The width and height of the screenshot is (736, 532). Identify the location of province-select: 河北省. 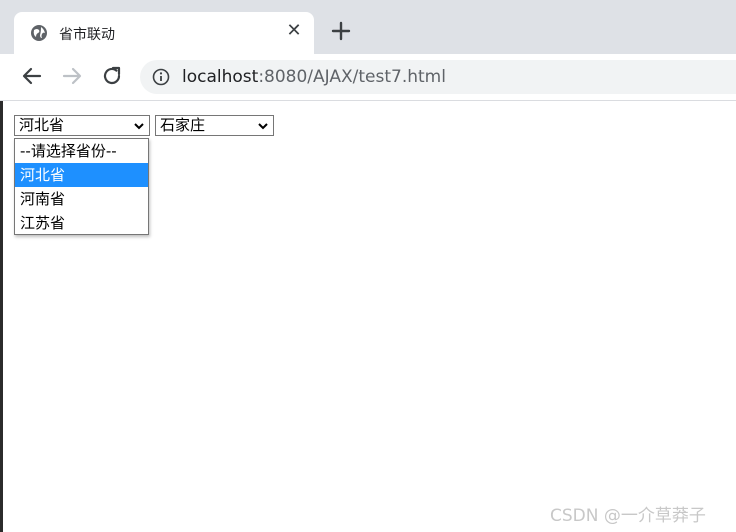
(82, 125).